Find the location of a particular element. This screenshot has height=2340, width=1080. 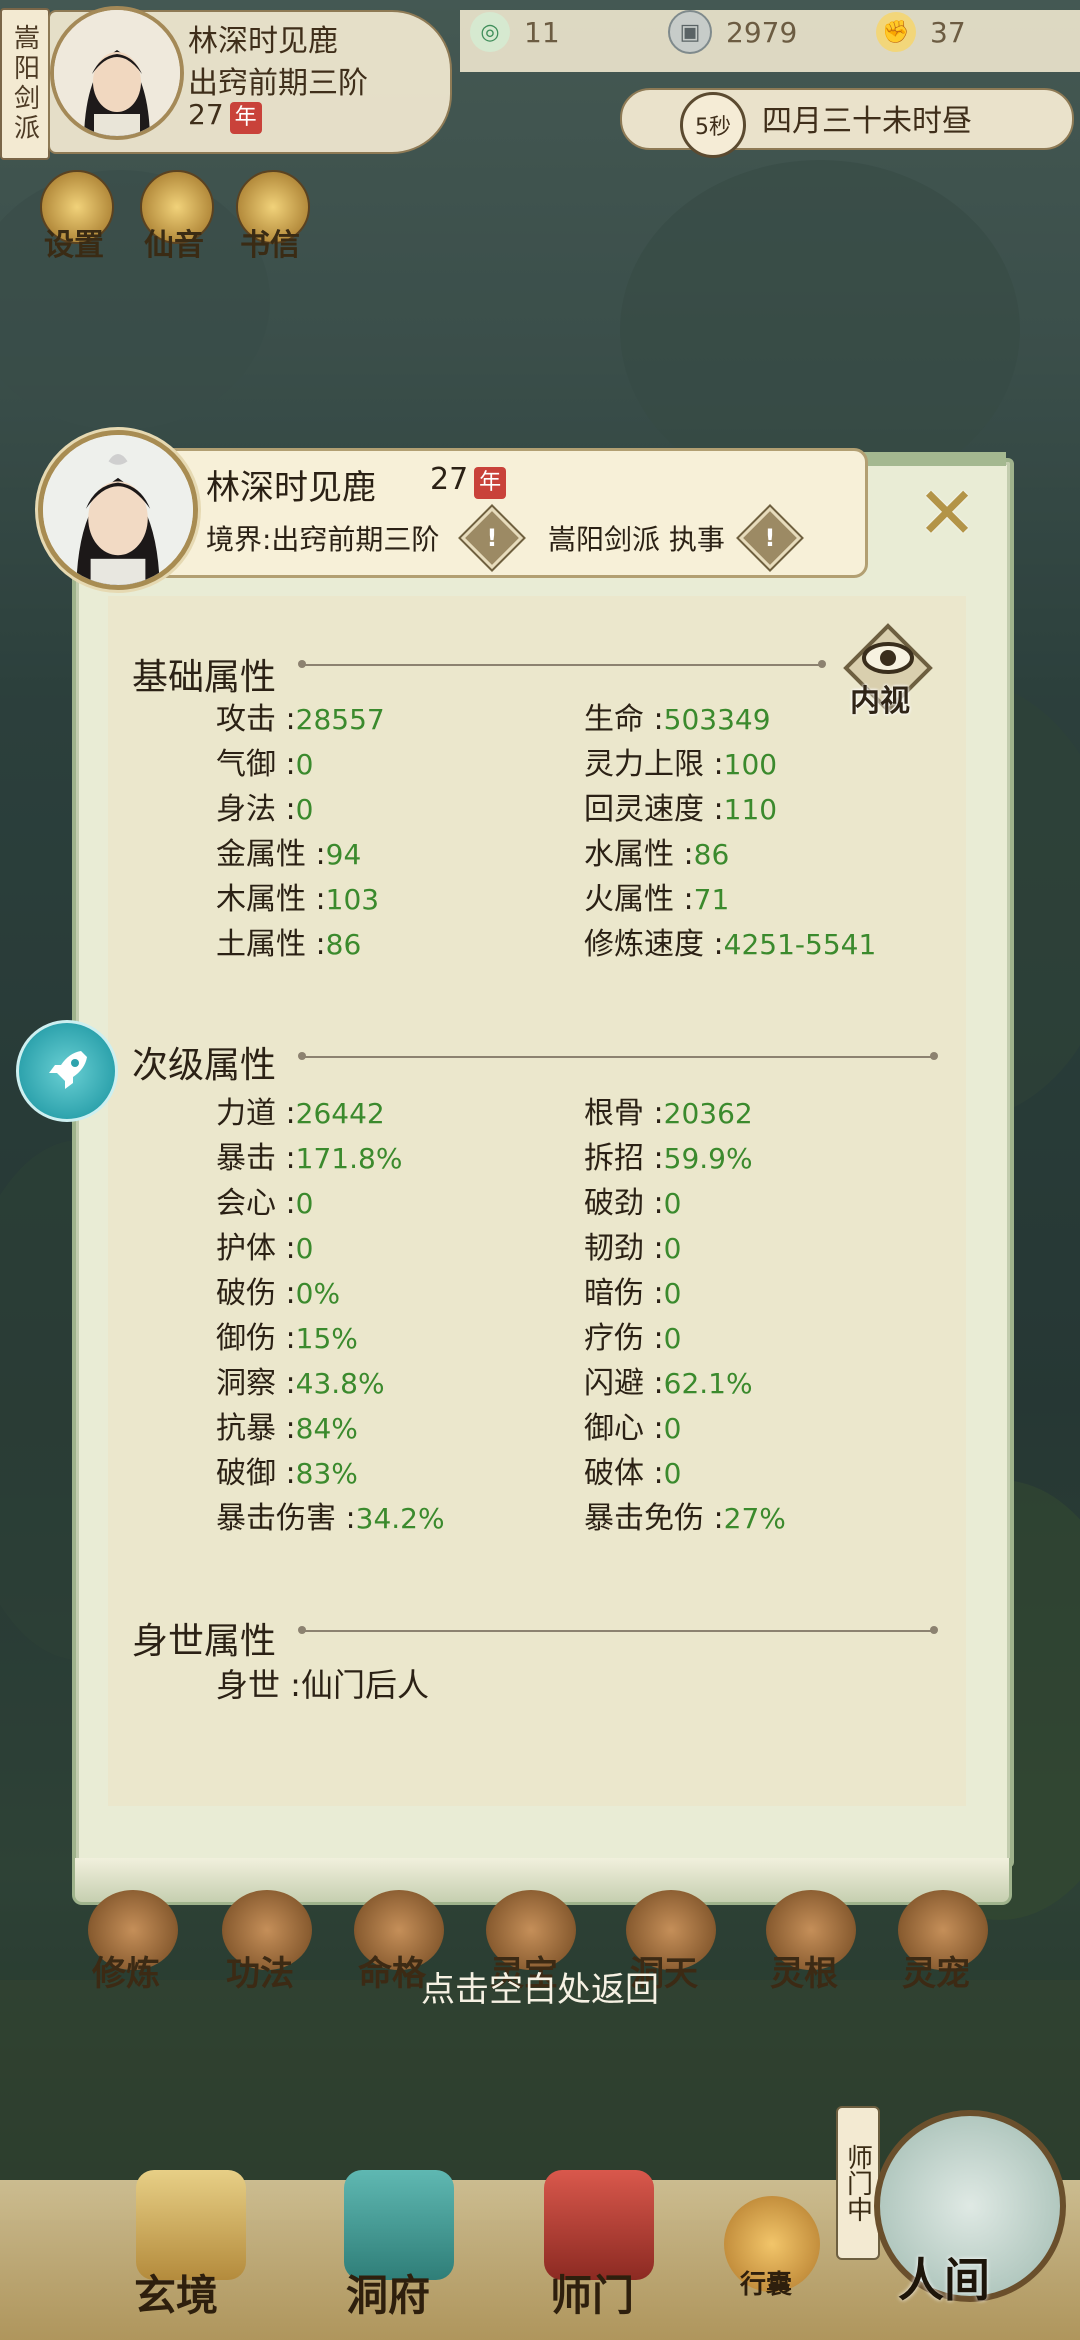

attribute-row: 破体 :0 is located at coordinates (632, 1470).